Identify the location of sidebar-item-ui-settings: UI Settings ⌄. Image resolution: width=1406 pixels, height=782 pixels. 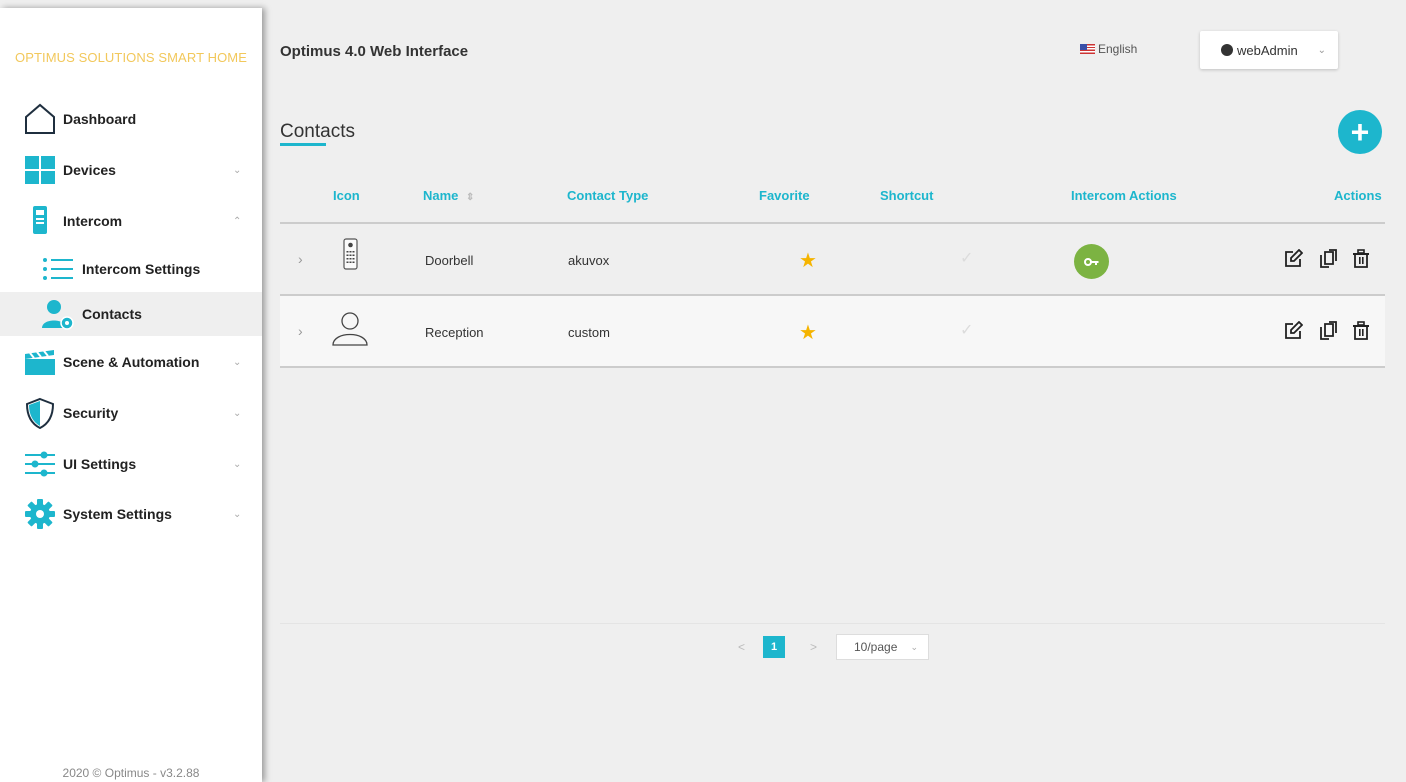
(131, 464).